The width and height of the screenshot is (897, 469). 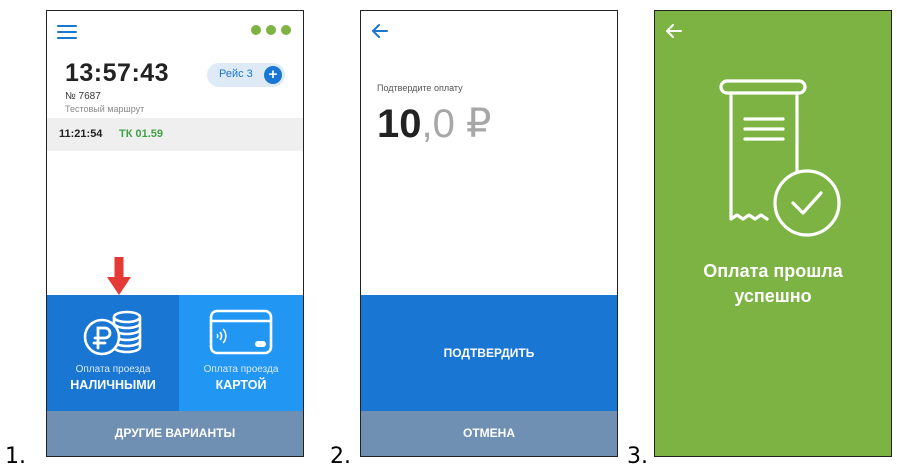 I want to click on pay-card-label: КАРТОЙ, so click(x=241, y=385).